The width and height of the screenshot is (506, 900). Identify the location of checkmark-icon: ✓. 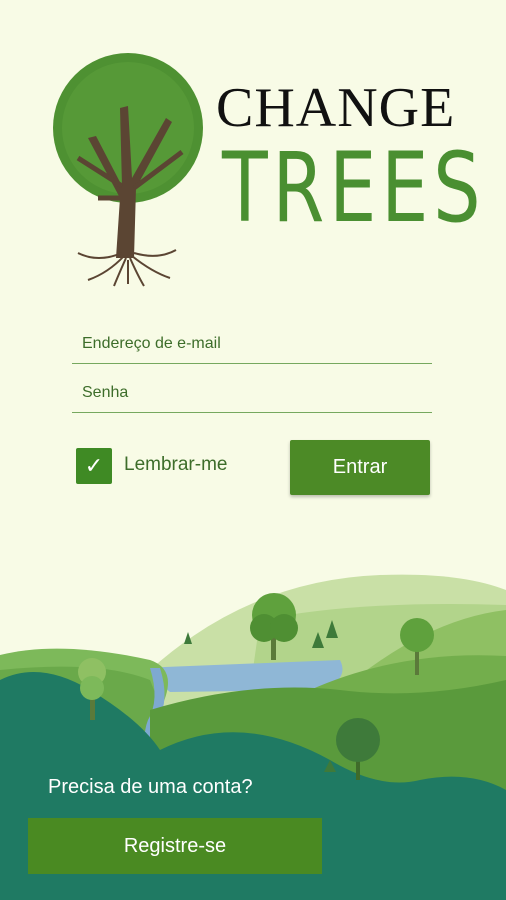
(94, 465).